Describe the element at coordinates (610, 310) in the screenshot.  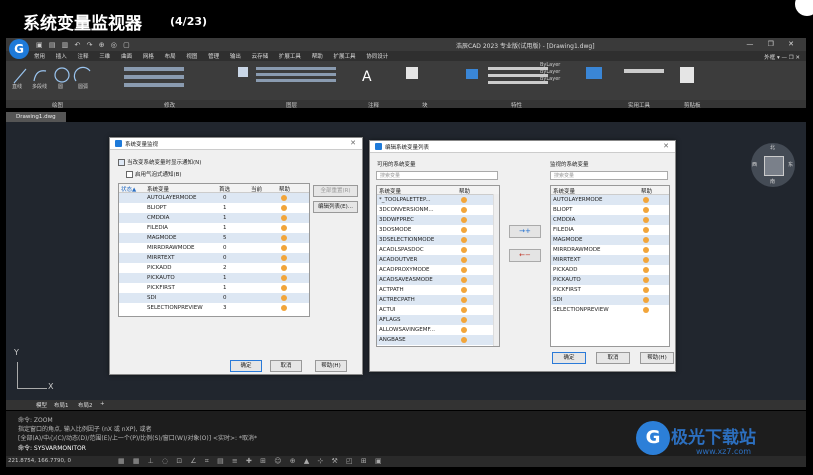
I see `table-row: SELECTIONPREVIEW` at that location.